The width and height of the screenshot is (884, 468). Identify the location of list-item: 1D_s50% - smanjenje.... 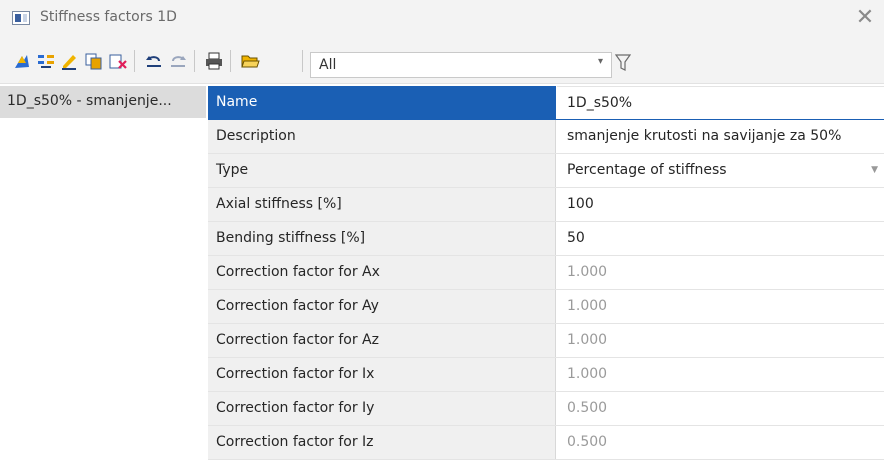
(103, 102).